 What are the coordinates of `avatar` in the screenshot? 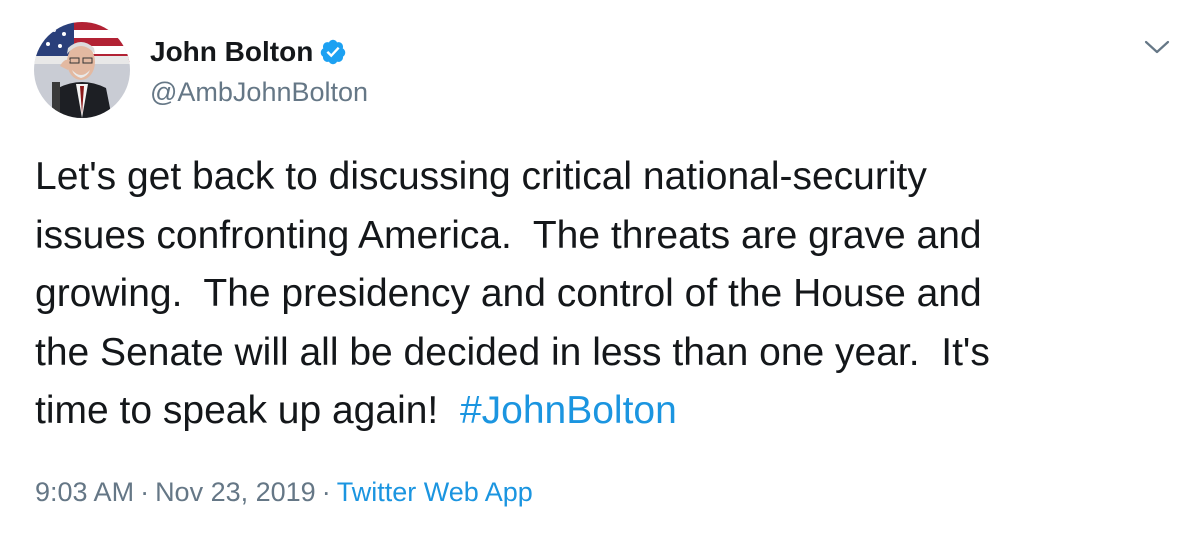 It's located at (82, 70).